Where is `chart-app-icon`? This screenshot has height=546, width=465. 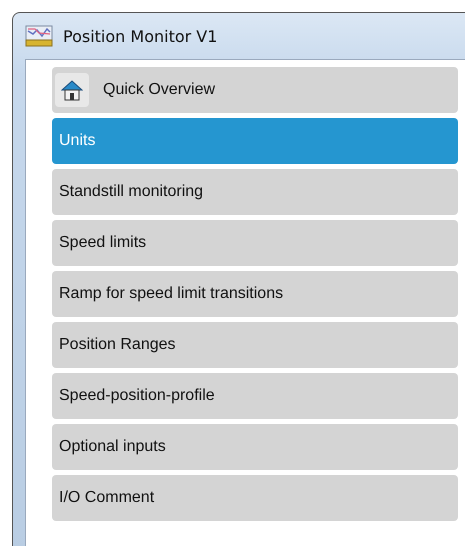 chart-app-icon is located at coordinates (39, 36).